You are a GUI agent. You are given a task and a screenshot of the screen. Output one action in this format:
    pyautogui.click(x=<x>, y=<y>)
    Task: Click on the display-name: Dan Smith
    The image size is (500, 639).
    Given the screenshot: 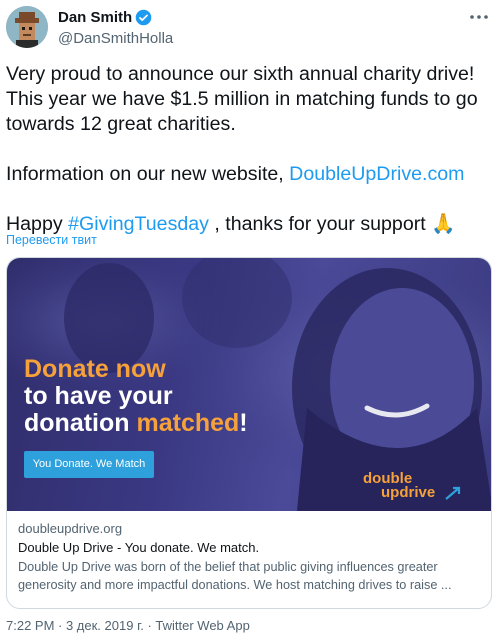 What is the action you would take?
    pyautogui.click(x=115, y=17)
    